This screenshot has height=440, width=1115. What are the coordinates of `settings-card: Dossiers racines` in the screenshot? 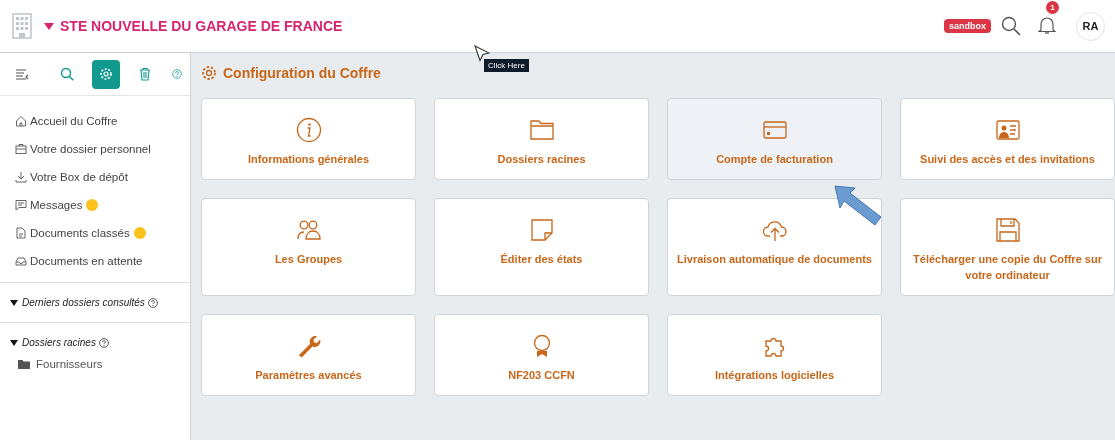 It's located at (541, 139).